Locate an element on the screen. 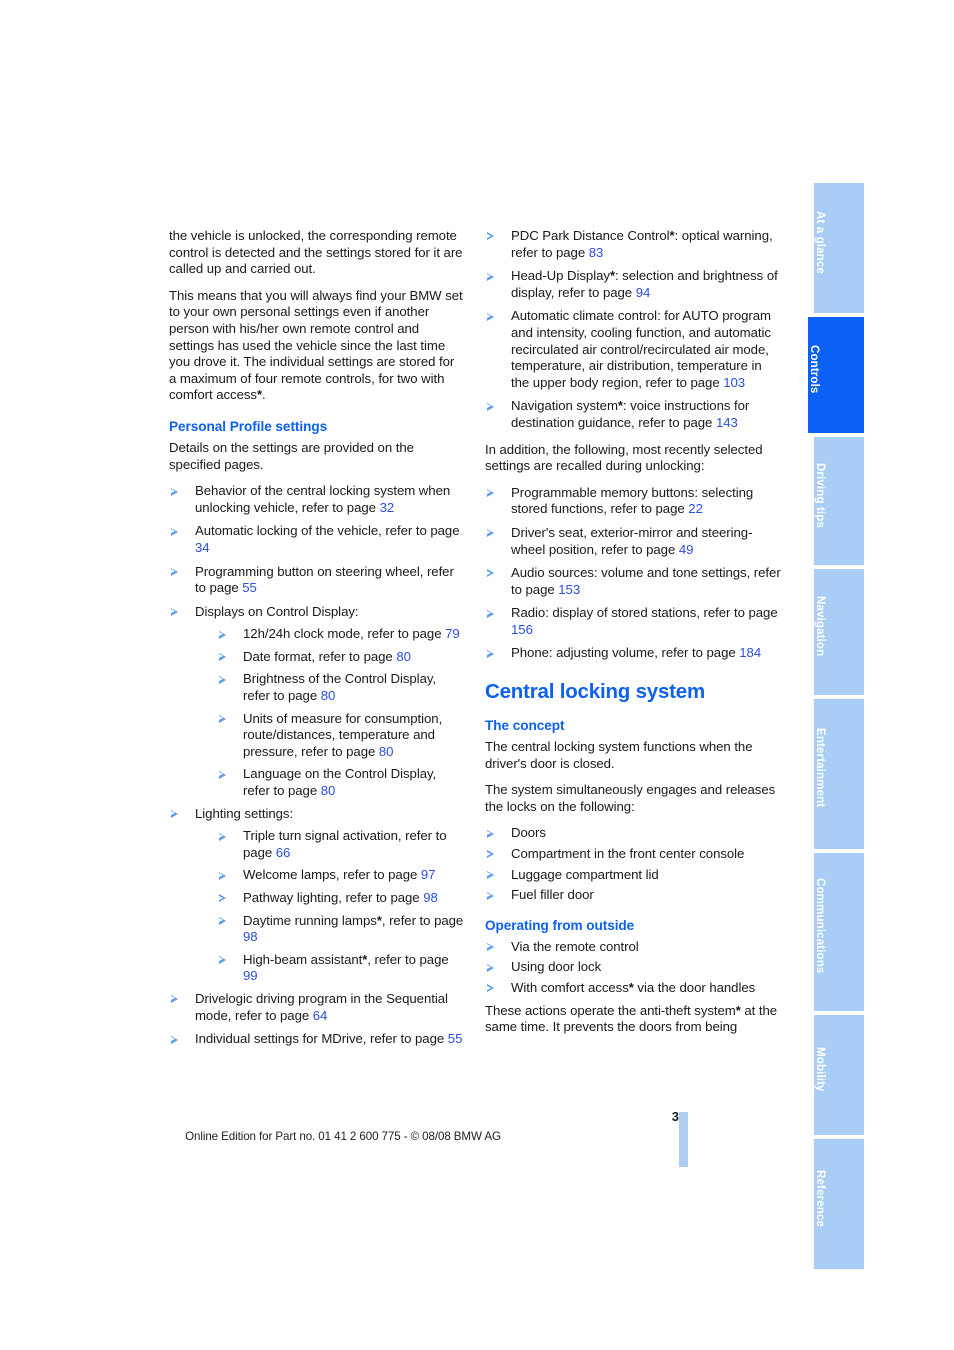 Image resolution: width=954 pixels, height=1350 pixels. tab-label: Communications is located at coordinates (820, 926).